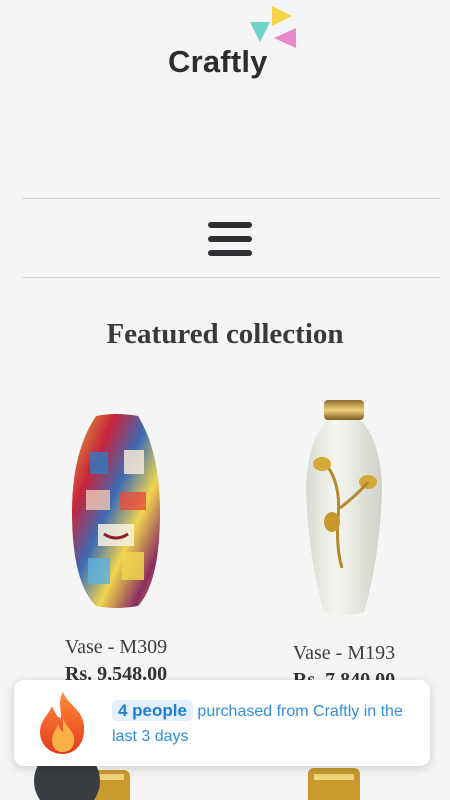 This screenshot has height=800, width=450. I want to click on logo-pink-triangle, so click(285, 38).